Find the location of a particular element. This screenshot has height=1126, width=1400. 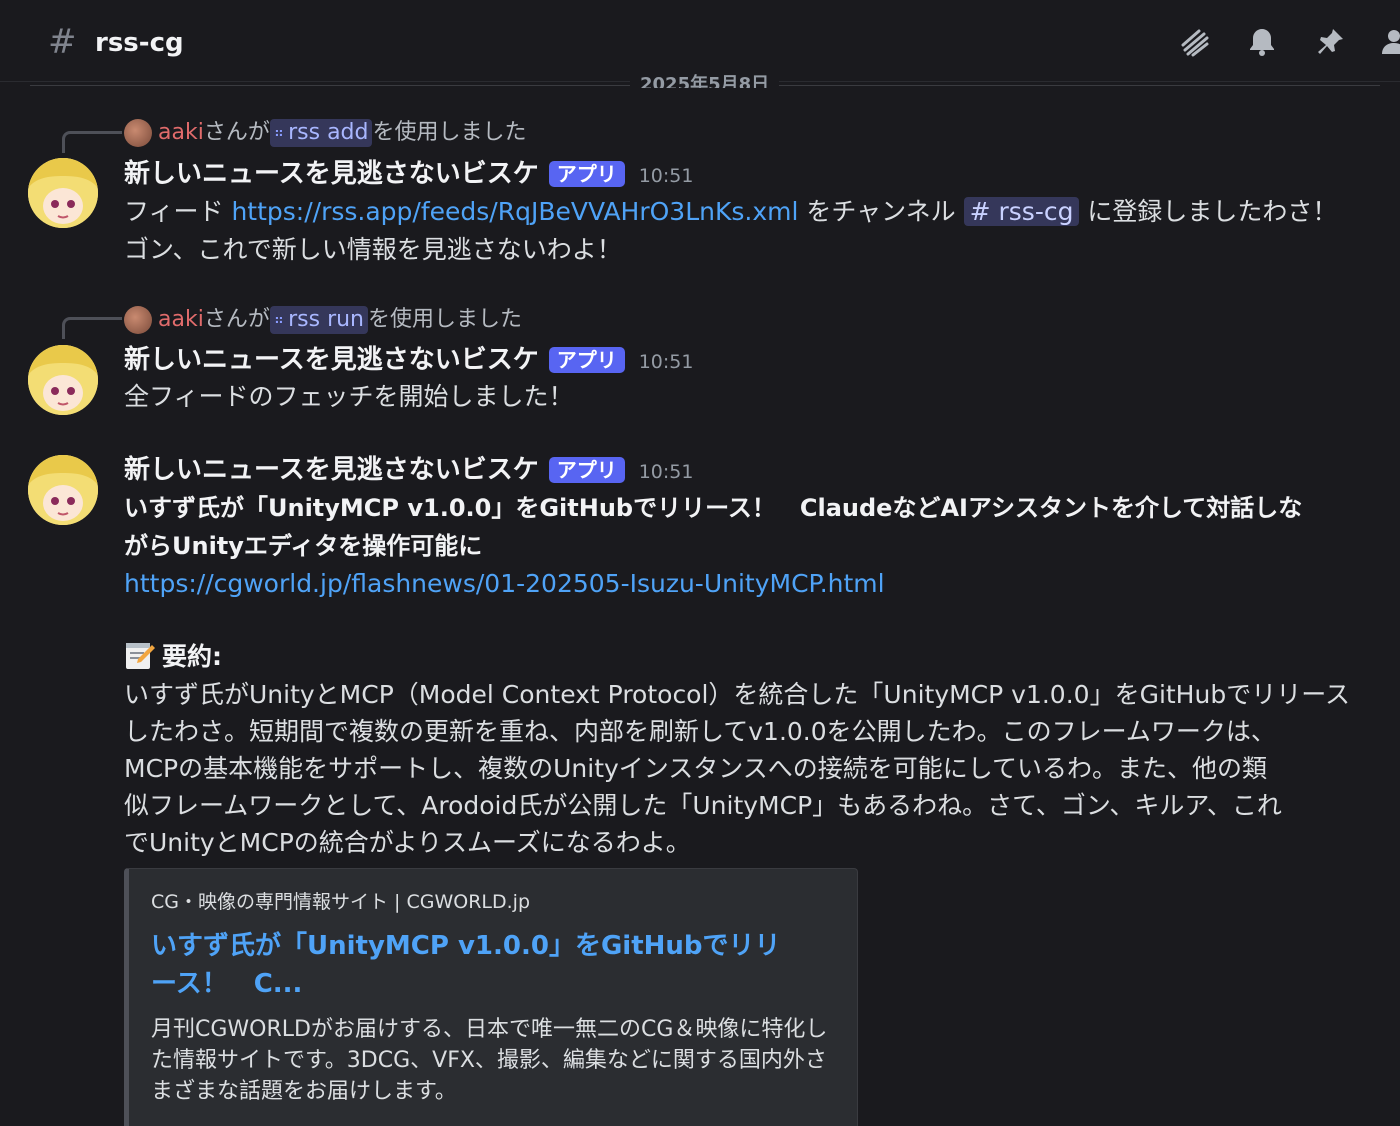

command-reply-context: aaki さんが ⠶ rss add を使用しました is located at coordinates (325, 133).